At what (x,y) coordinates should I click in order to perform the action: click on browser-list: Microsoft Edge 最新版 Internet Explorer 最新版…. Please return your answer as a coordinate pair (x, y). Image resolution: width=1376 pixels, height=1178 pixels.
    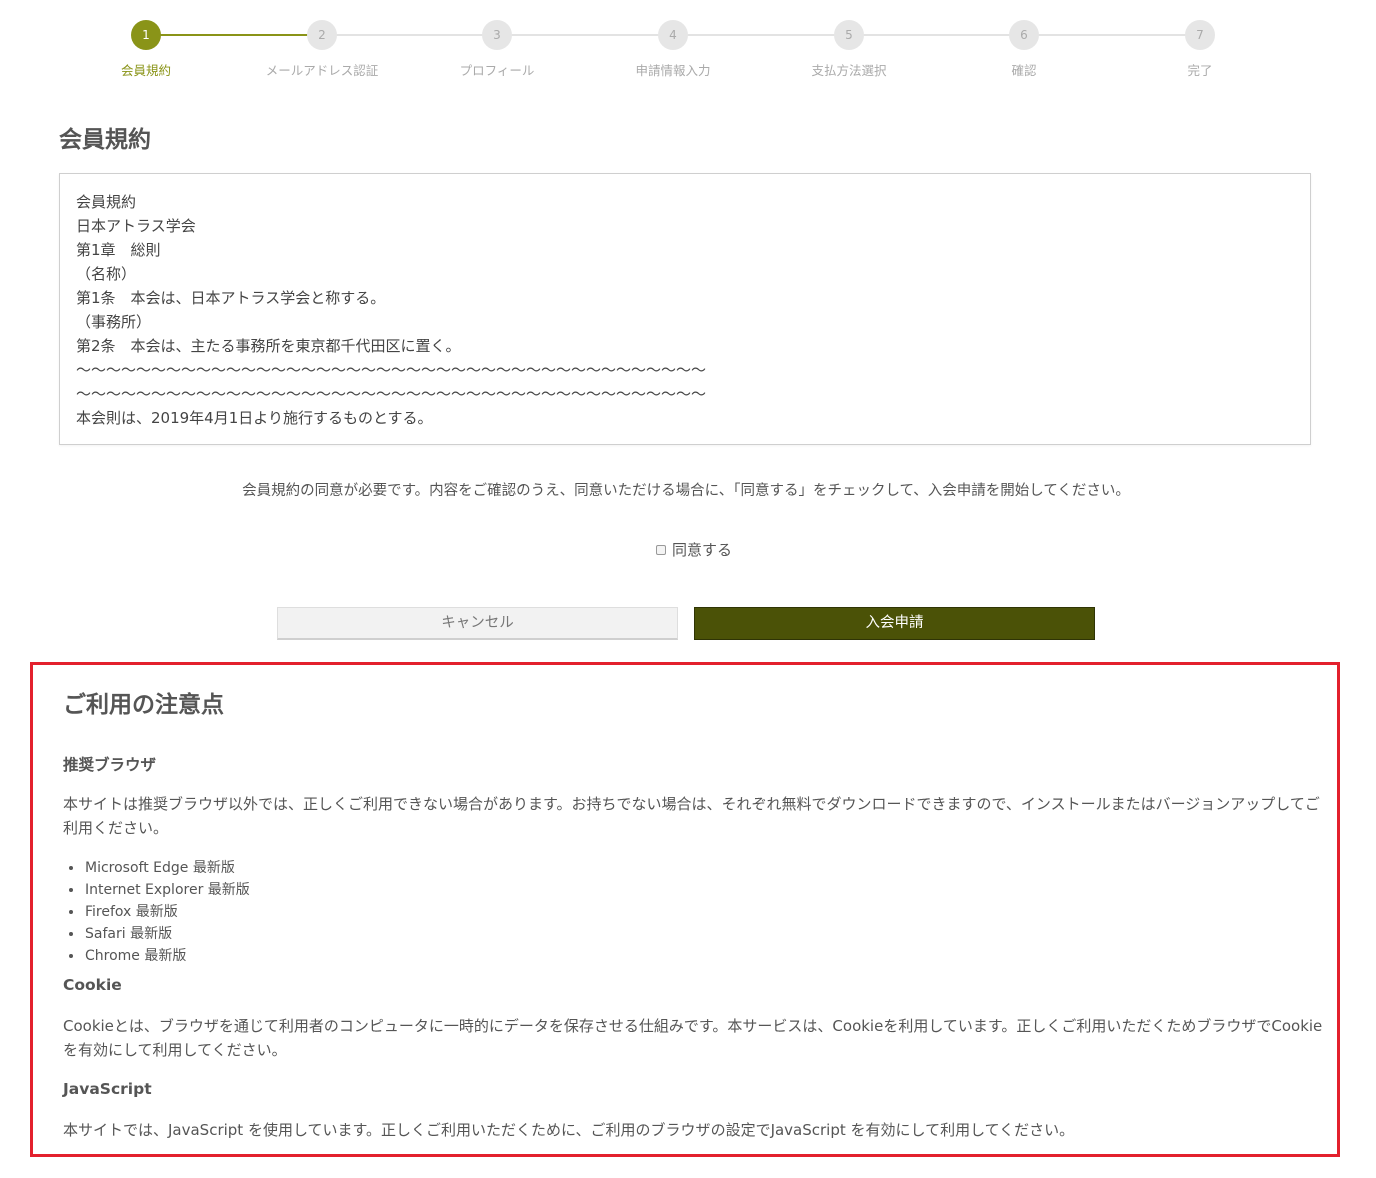
    Looking at the image, I should click on (159, 912).